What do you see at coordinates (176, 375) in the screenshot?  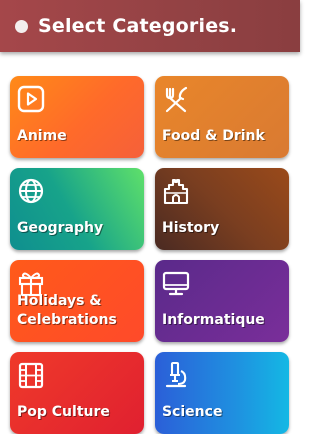 I see `microscope-icon` at bounding box center [176, 375].